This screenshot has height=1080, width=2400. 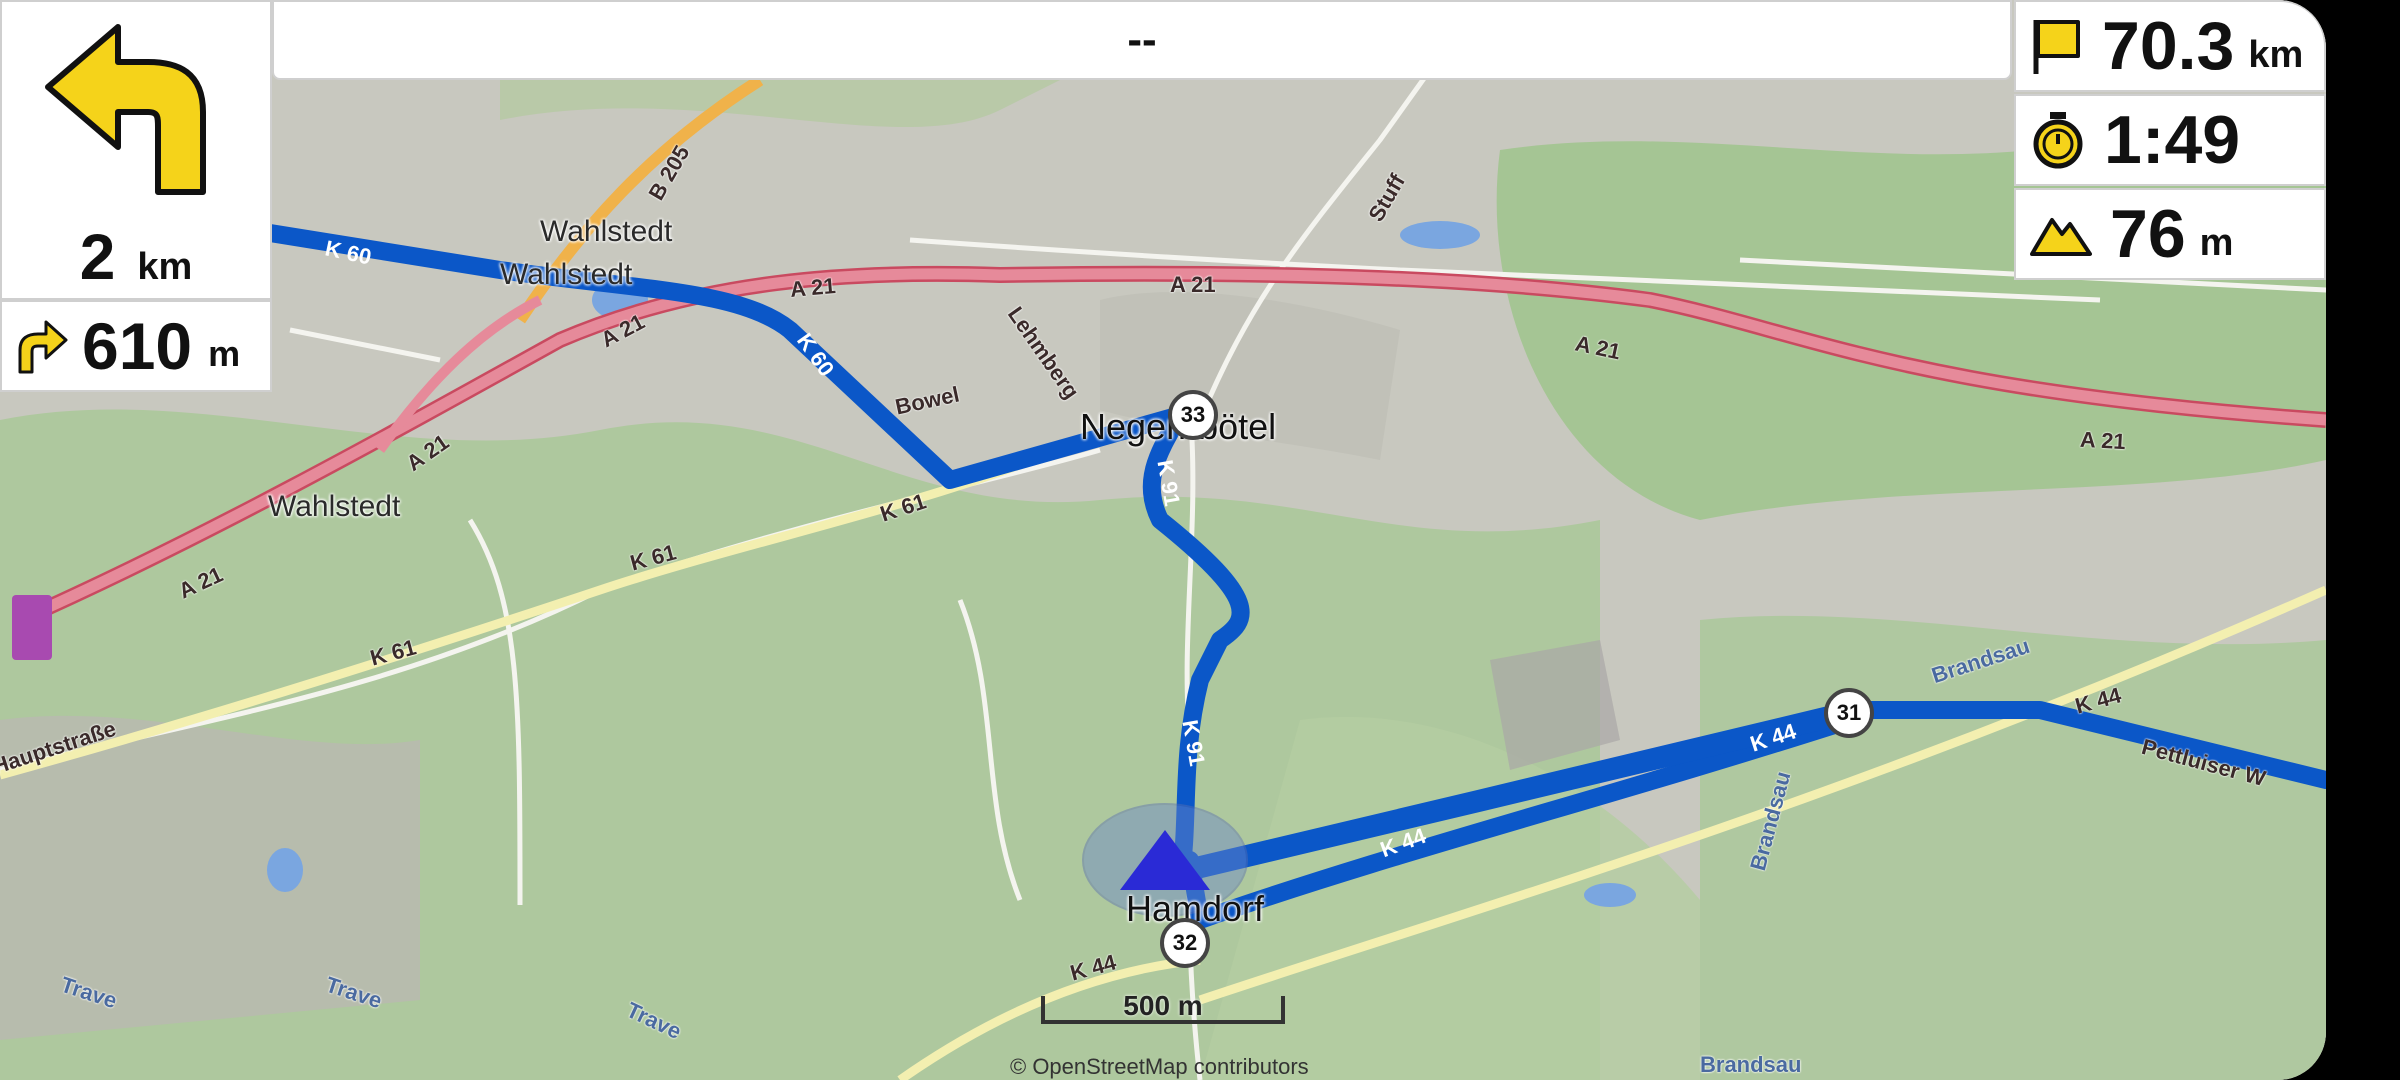 I want to click on map-attribution: © OpenStreetMap contributors, so click(x=1159, y=1067).